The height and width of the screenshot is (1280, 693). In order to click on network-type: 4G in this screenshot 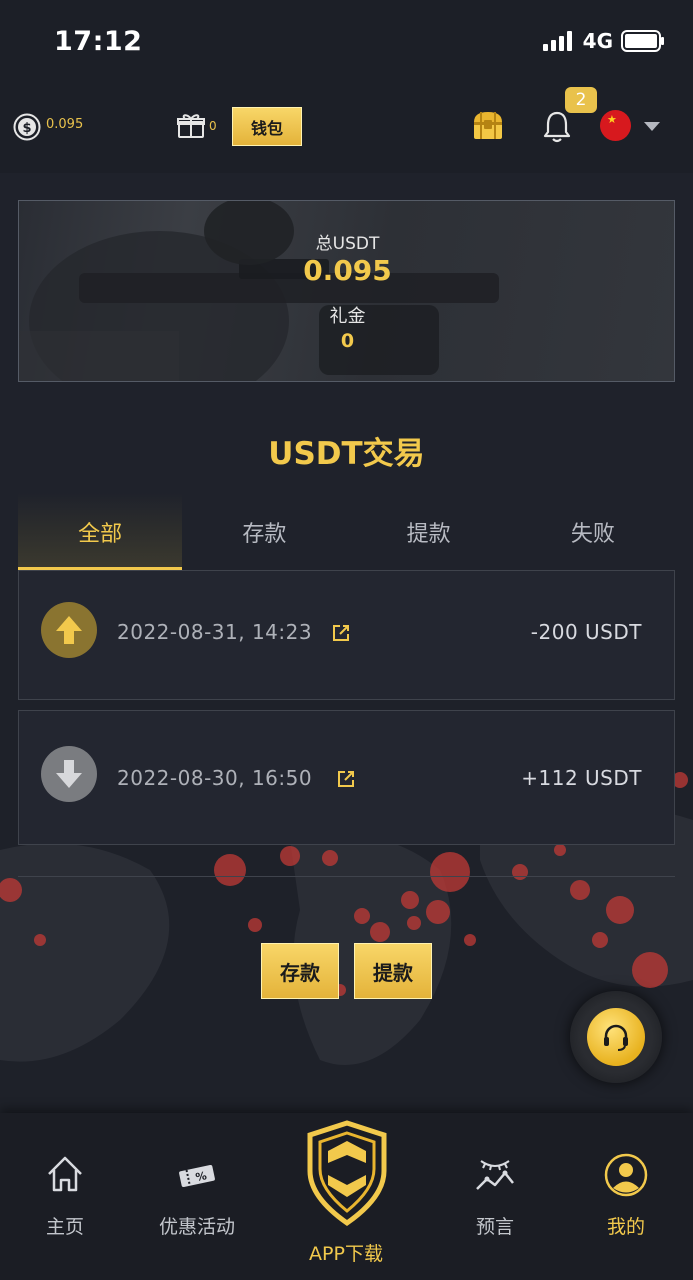, I will do `click(597, 41)`.